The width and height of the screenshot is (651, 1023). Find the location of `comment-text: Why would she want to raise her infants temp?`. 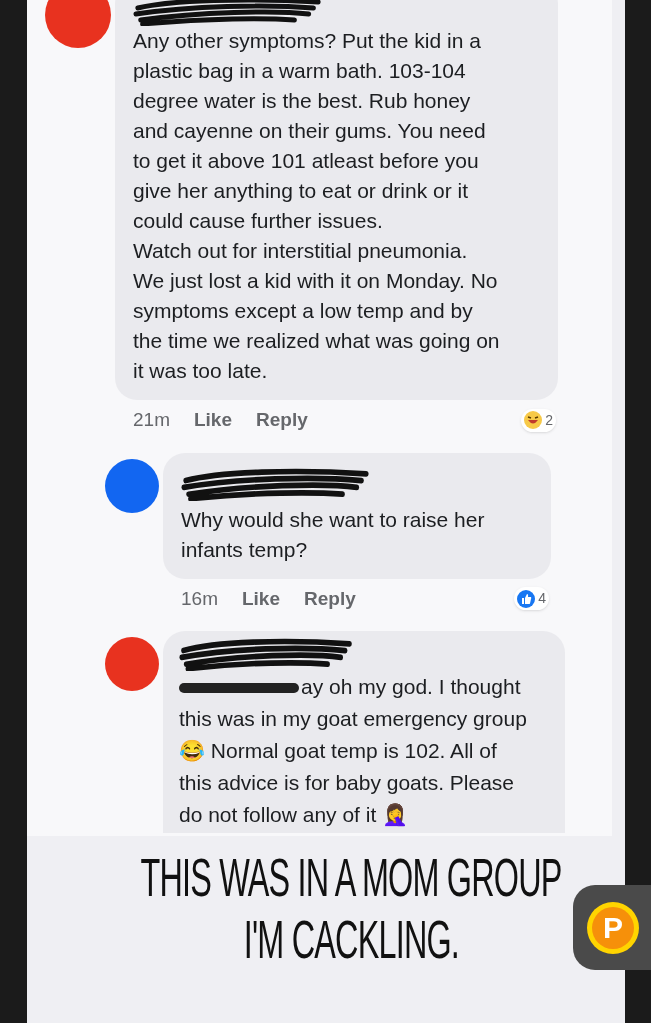

comment-text: Why would she want to raise her infants temp? is located at coordinates (333, 534).